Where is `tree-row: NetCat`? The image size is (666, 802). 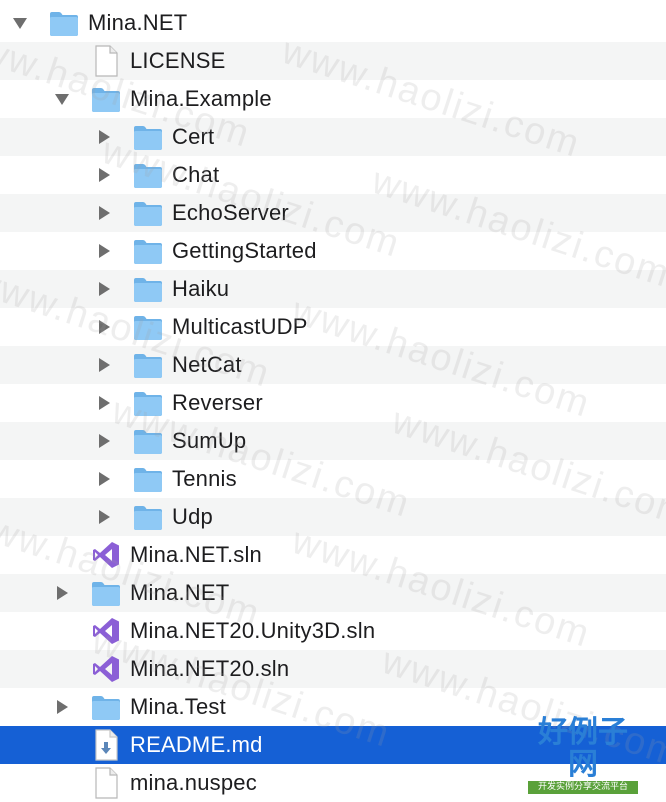
tree-row: NetCat is located at coordinates (333, 365).